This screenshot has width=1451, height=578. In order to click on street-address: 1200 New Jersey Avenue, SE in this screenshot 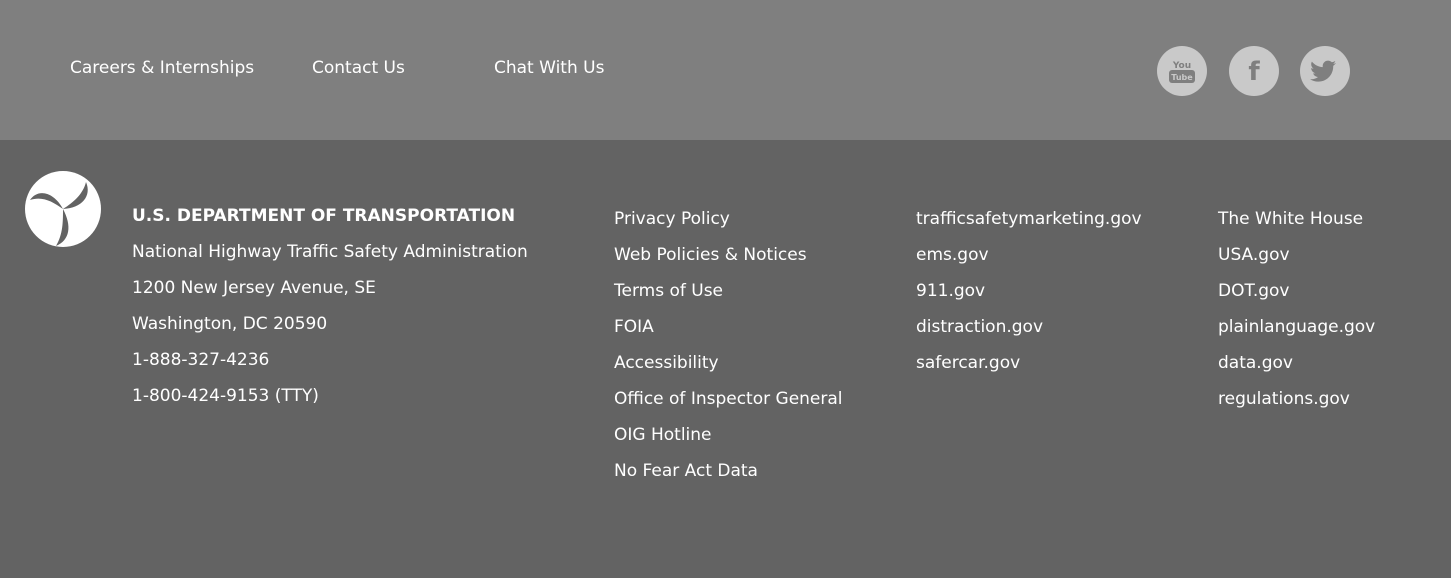, I will do `click(254, 288)`.